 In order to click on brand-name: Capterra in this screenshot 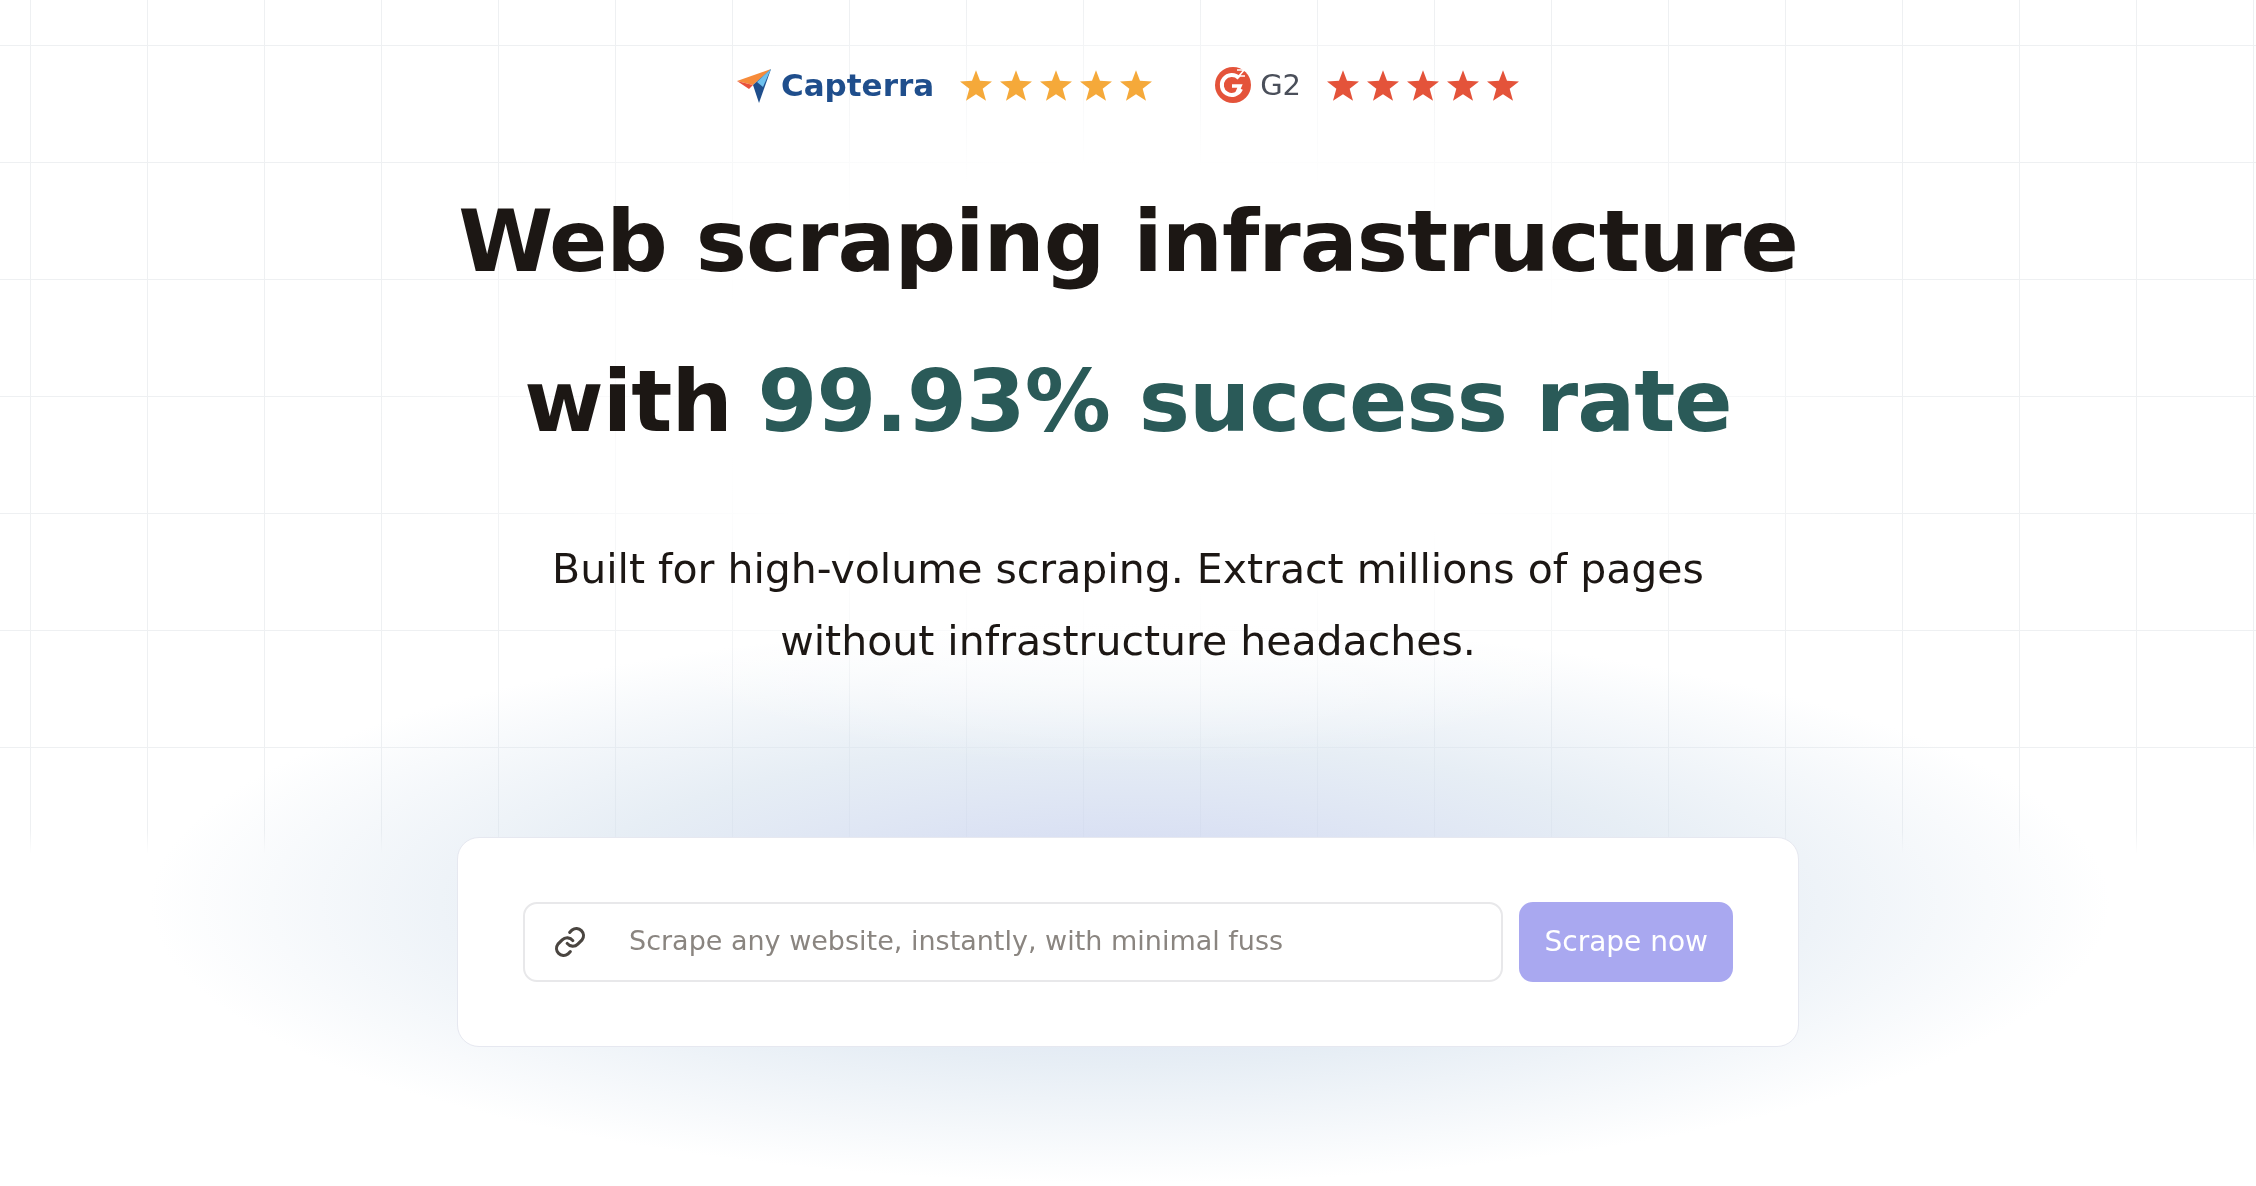, I will do `click(857, 85)`.